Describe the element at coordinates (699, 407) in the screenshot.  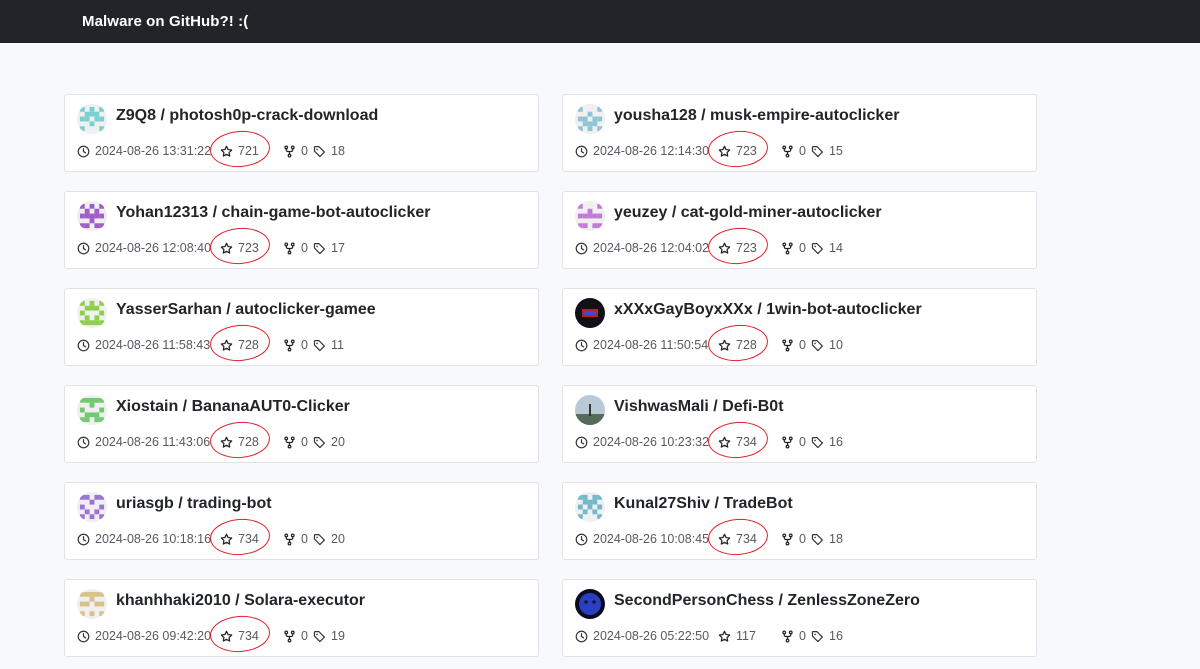
I see `repo-link: VishwasMali / Defi-B0t` at that location.